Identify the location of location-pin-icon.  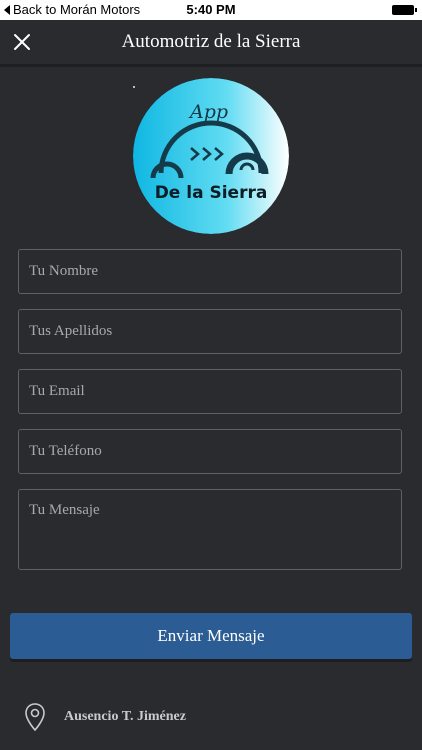
(35, 717).